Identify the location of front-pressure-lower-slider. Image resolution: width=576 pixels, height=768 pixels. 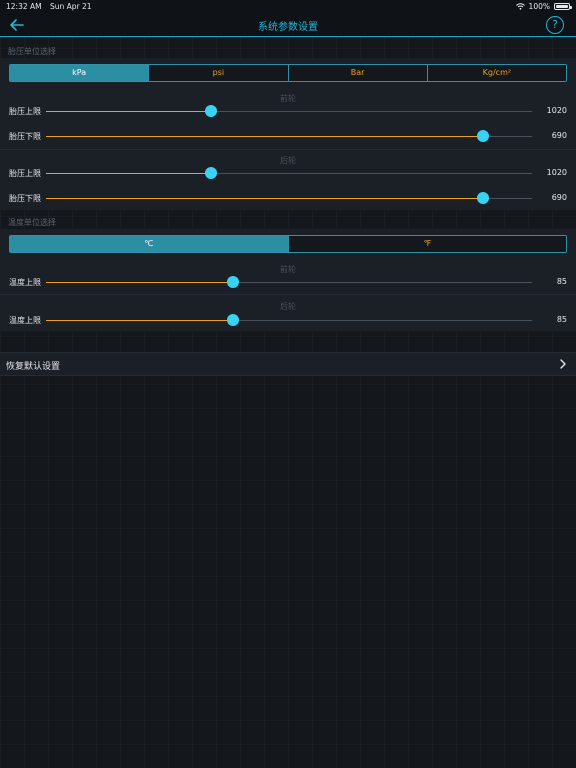
(289, 137).